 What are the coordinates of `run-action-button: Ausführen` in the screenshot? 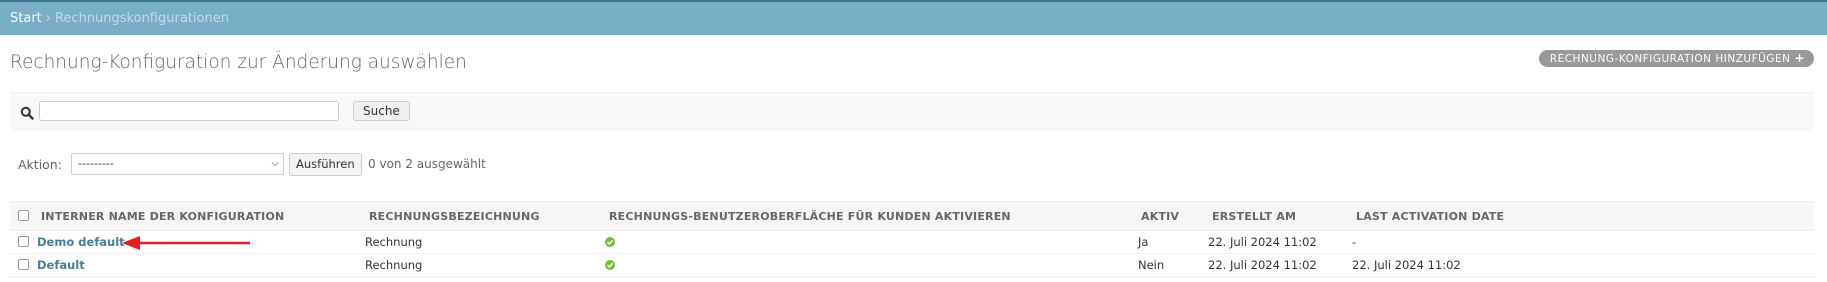 It's located at (325, 164).